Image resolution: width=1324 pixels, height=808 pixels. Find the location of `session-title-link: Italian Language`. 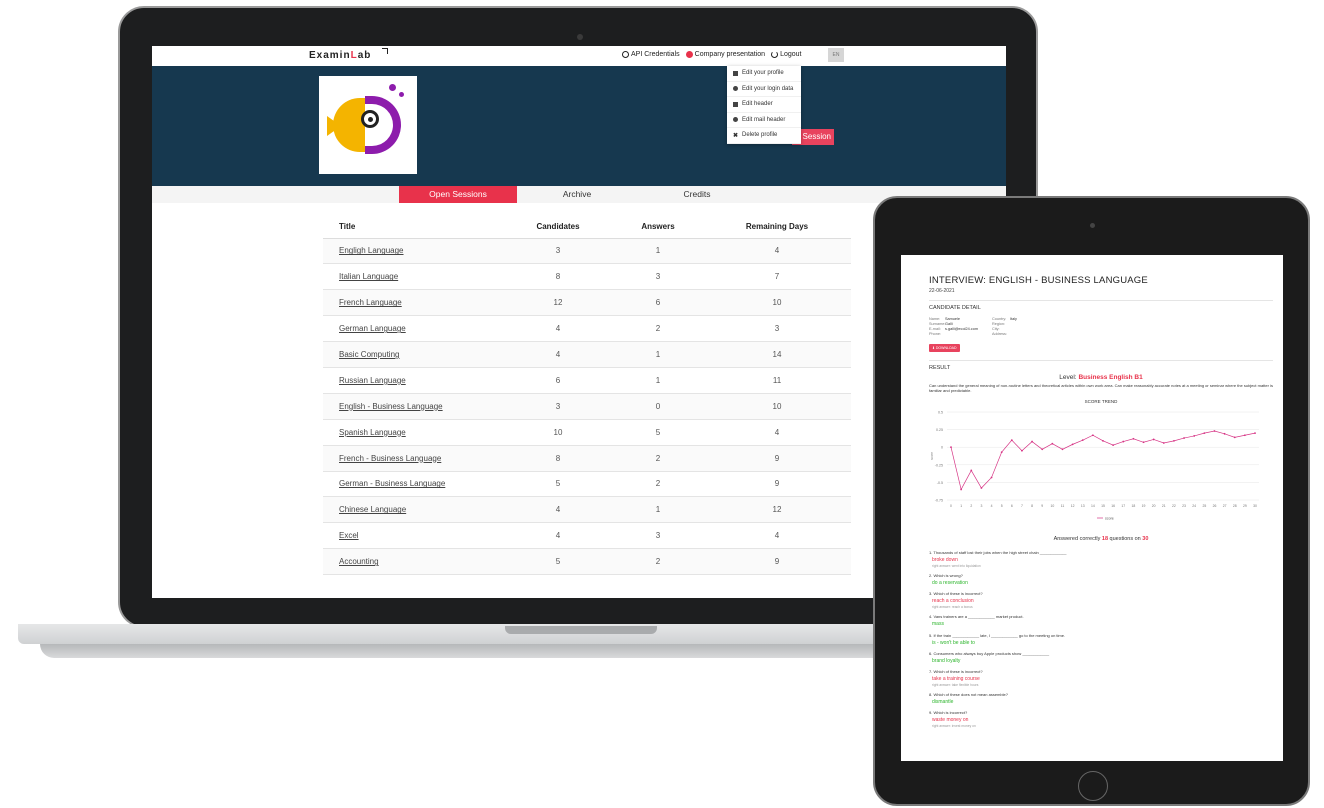

session-title-link: Italian Language is located at coordinates (368, 276).